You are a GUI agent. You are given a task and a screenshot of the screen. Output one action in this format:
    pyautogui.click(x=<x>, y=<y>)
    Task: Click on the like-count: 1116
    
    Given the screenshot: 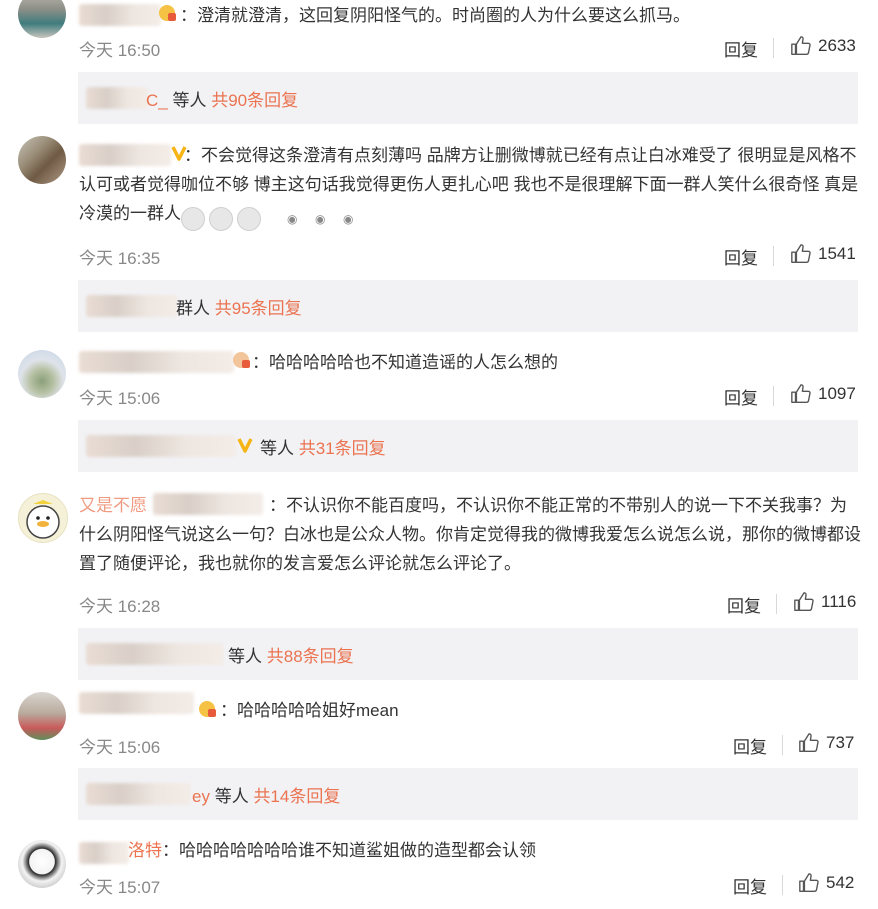 What is the action you would take?
    pyautogui.click(x=839, y=601)
    